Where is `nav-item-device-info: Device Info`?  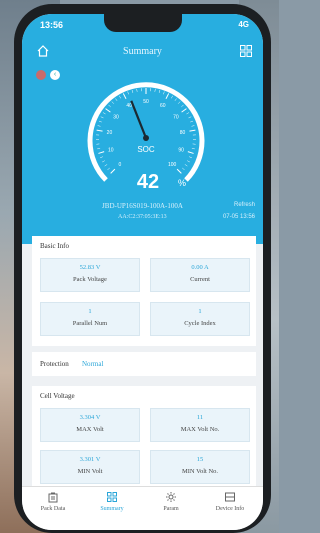
nav-item-device-info: Device Info is located at coordinates (230, 501).